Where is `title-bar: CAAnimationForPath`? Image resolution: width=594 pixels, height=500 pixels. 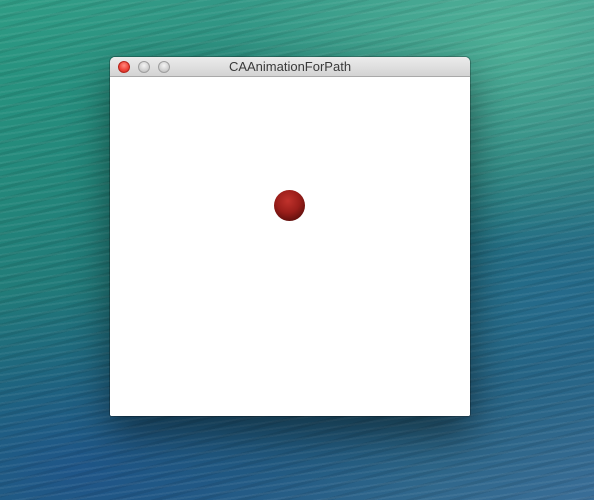
title-bar: CAAnimationForPath is located at coordinates (290, 67).